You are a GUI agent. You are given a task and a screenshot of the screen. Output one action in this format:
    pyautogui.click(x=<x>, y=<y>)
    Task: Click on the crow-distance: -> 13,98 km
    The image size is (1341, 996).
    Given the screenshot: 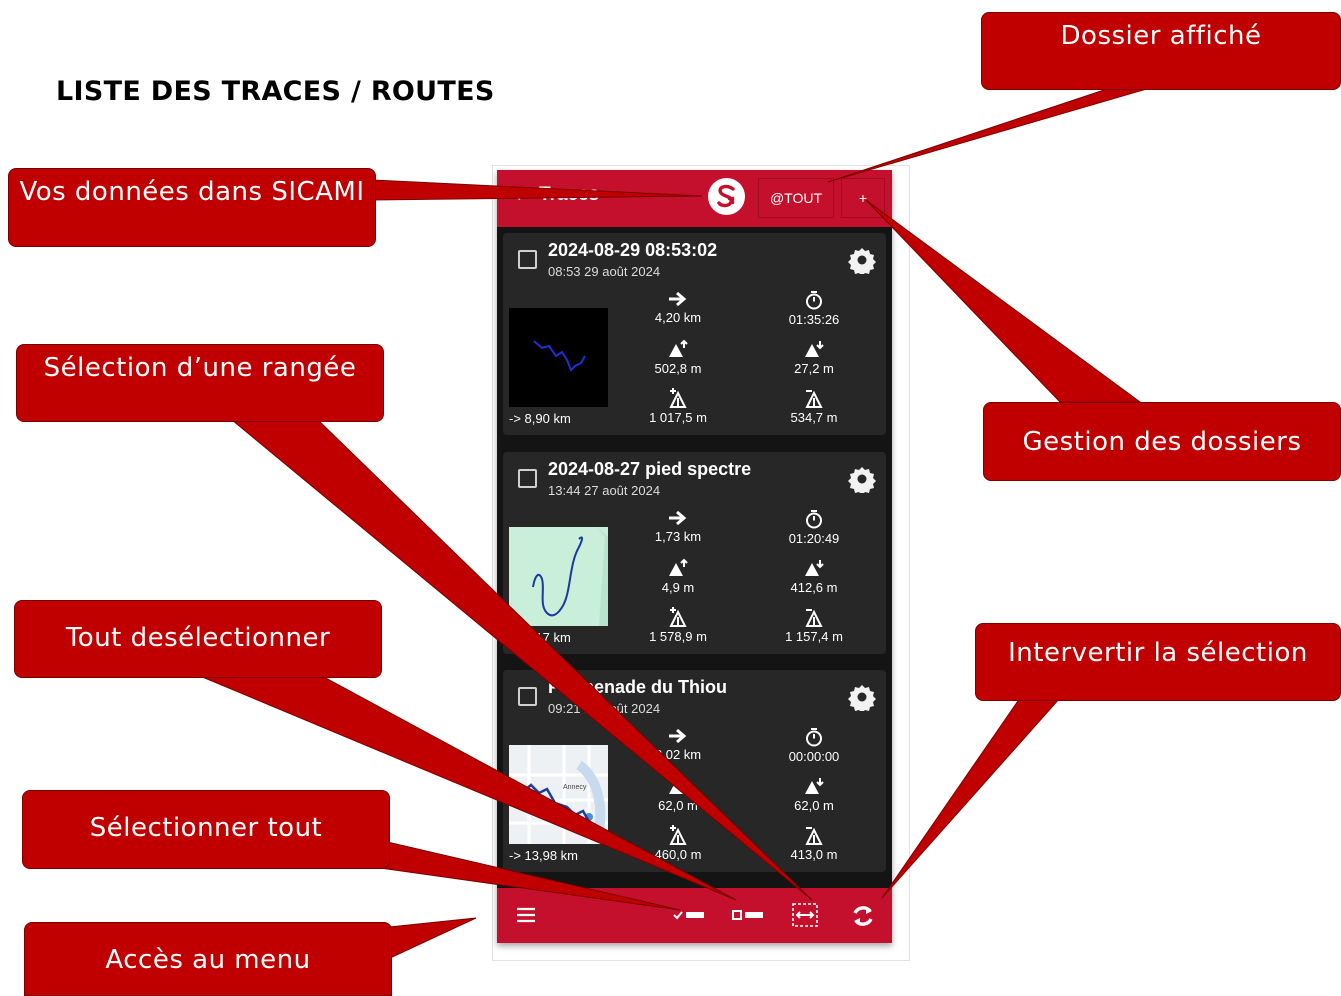 What is the action you would take?
    pyautogui.click(x=544, y=855)
    